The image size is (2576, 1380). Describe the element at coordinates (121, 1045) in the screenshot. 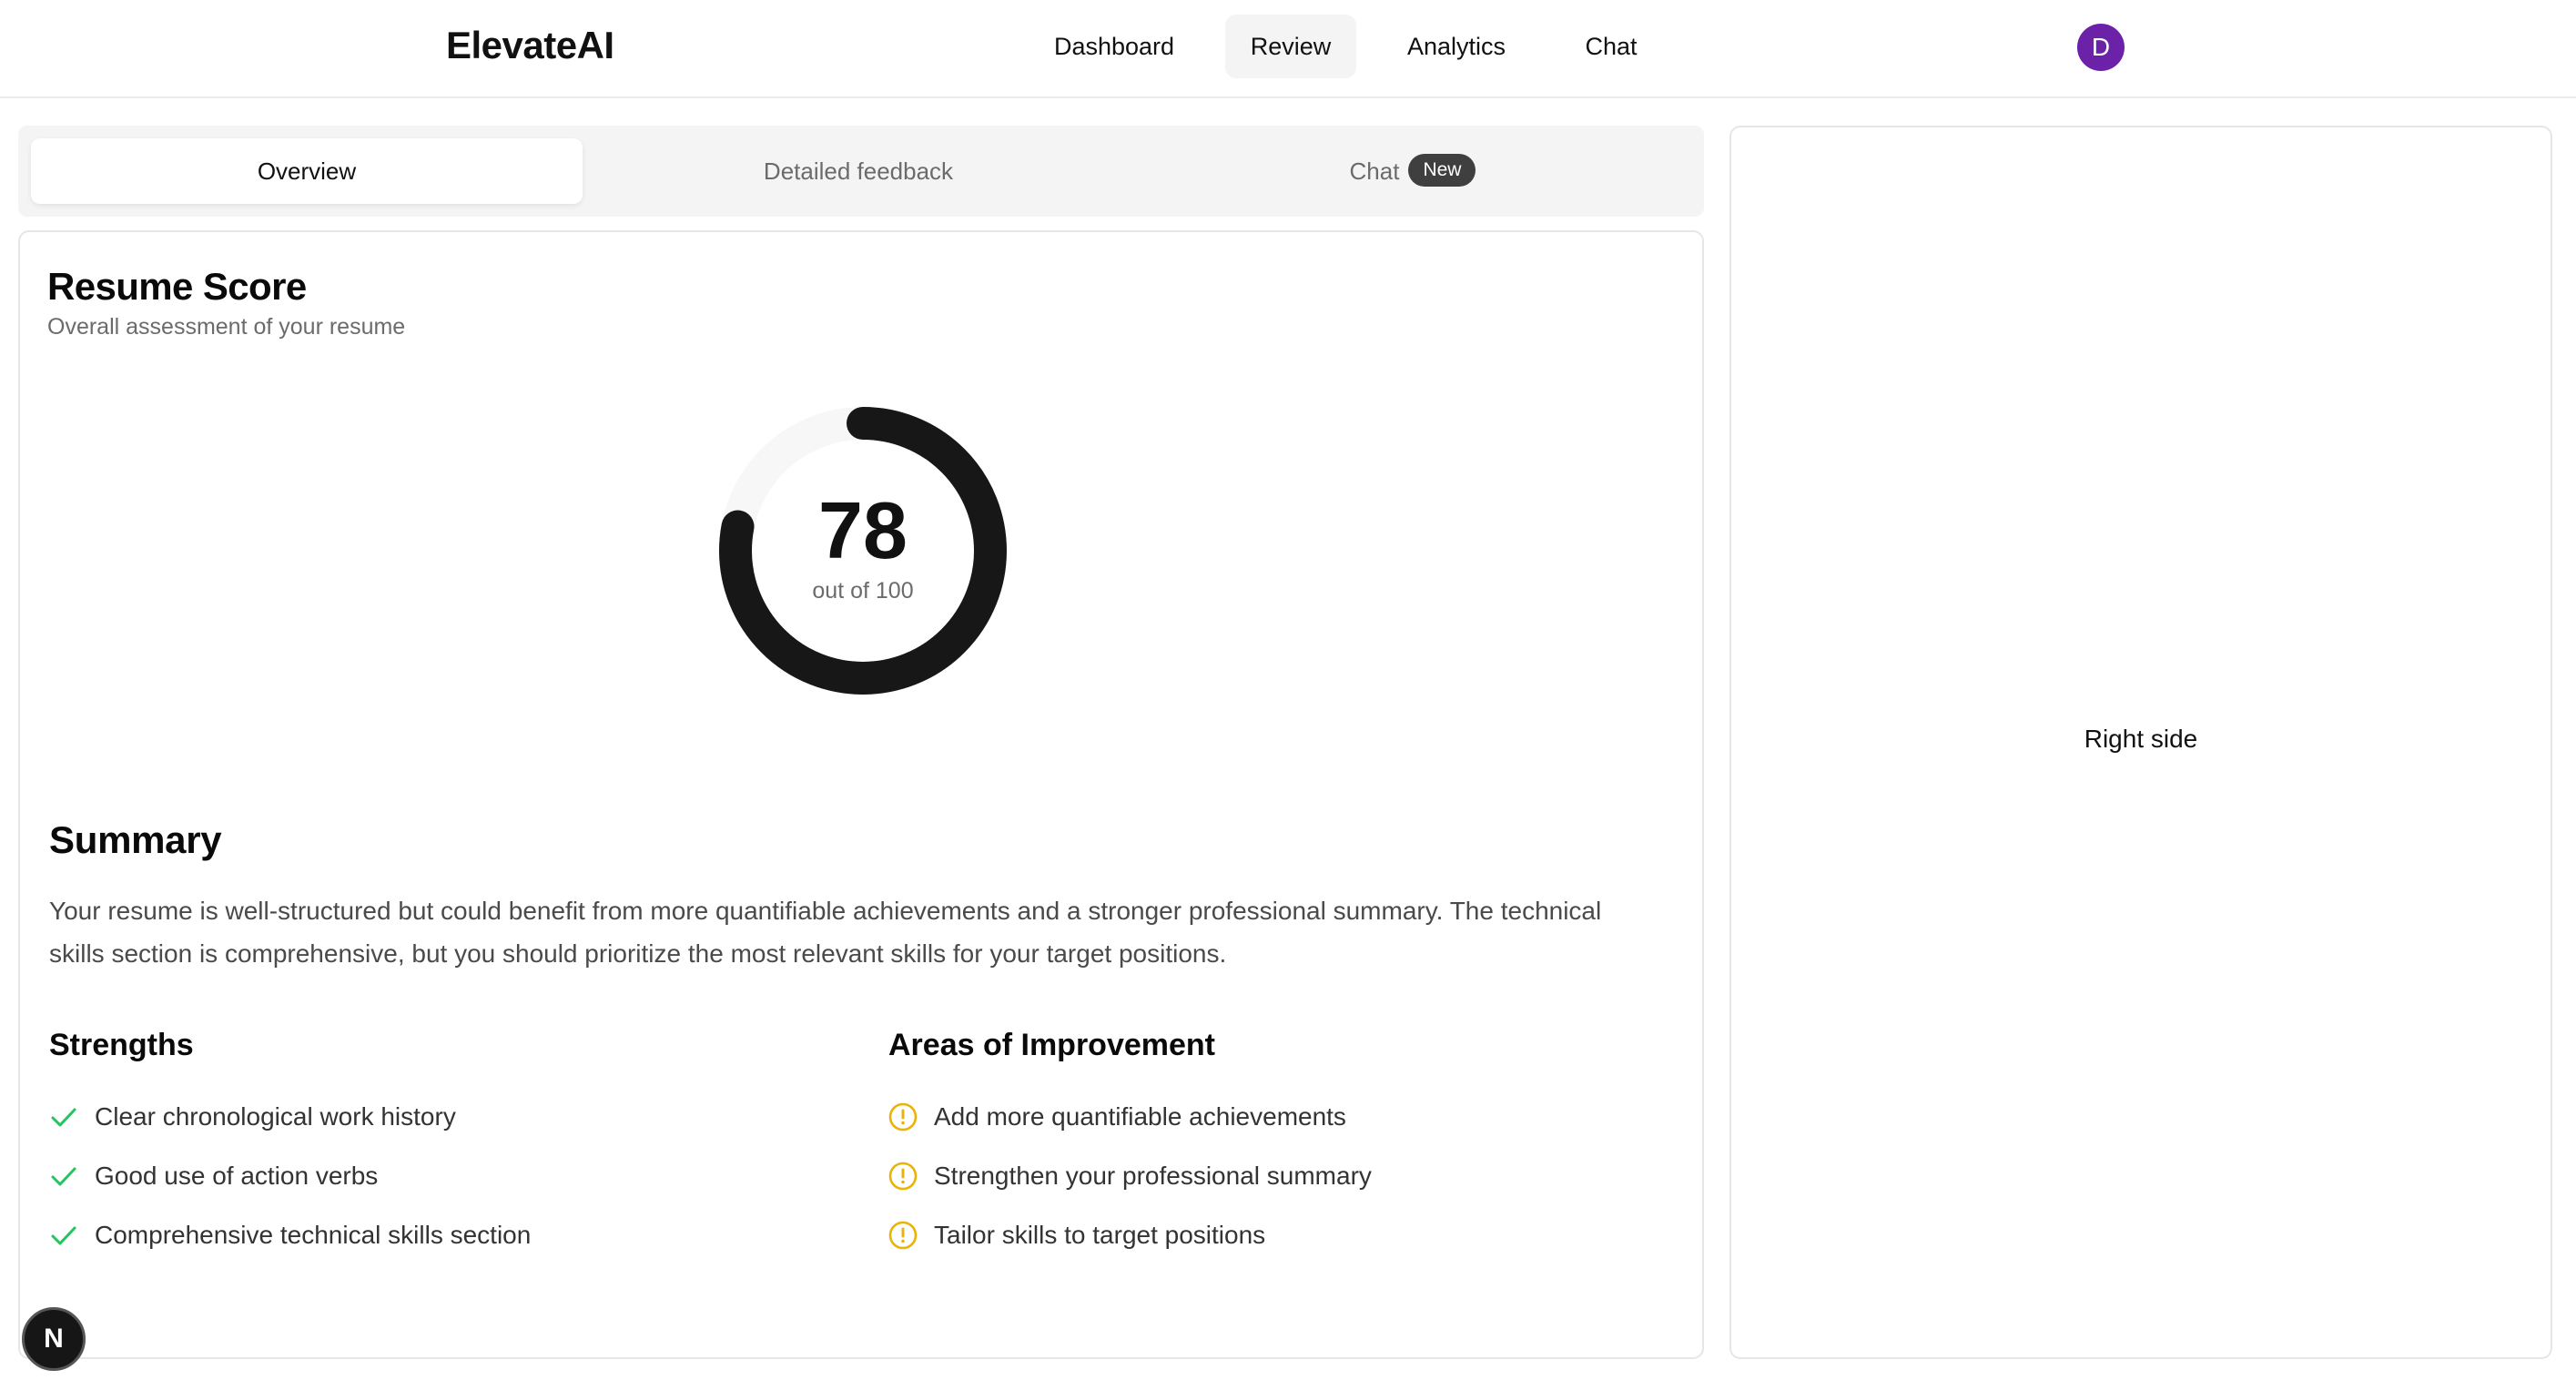

I see `strengths-heading: Strengths` at that location.